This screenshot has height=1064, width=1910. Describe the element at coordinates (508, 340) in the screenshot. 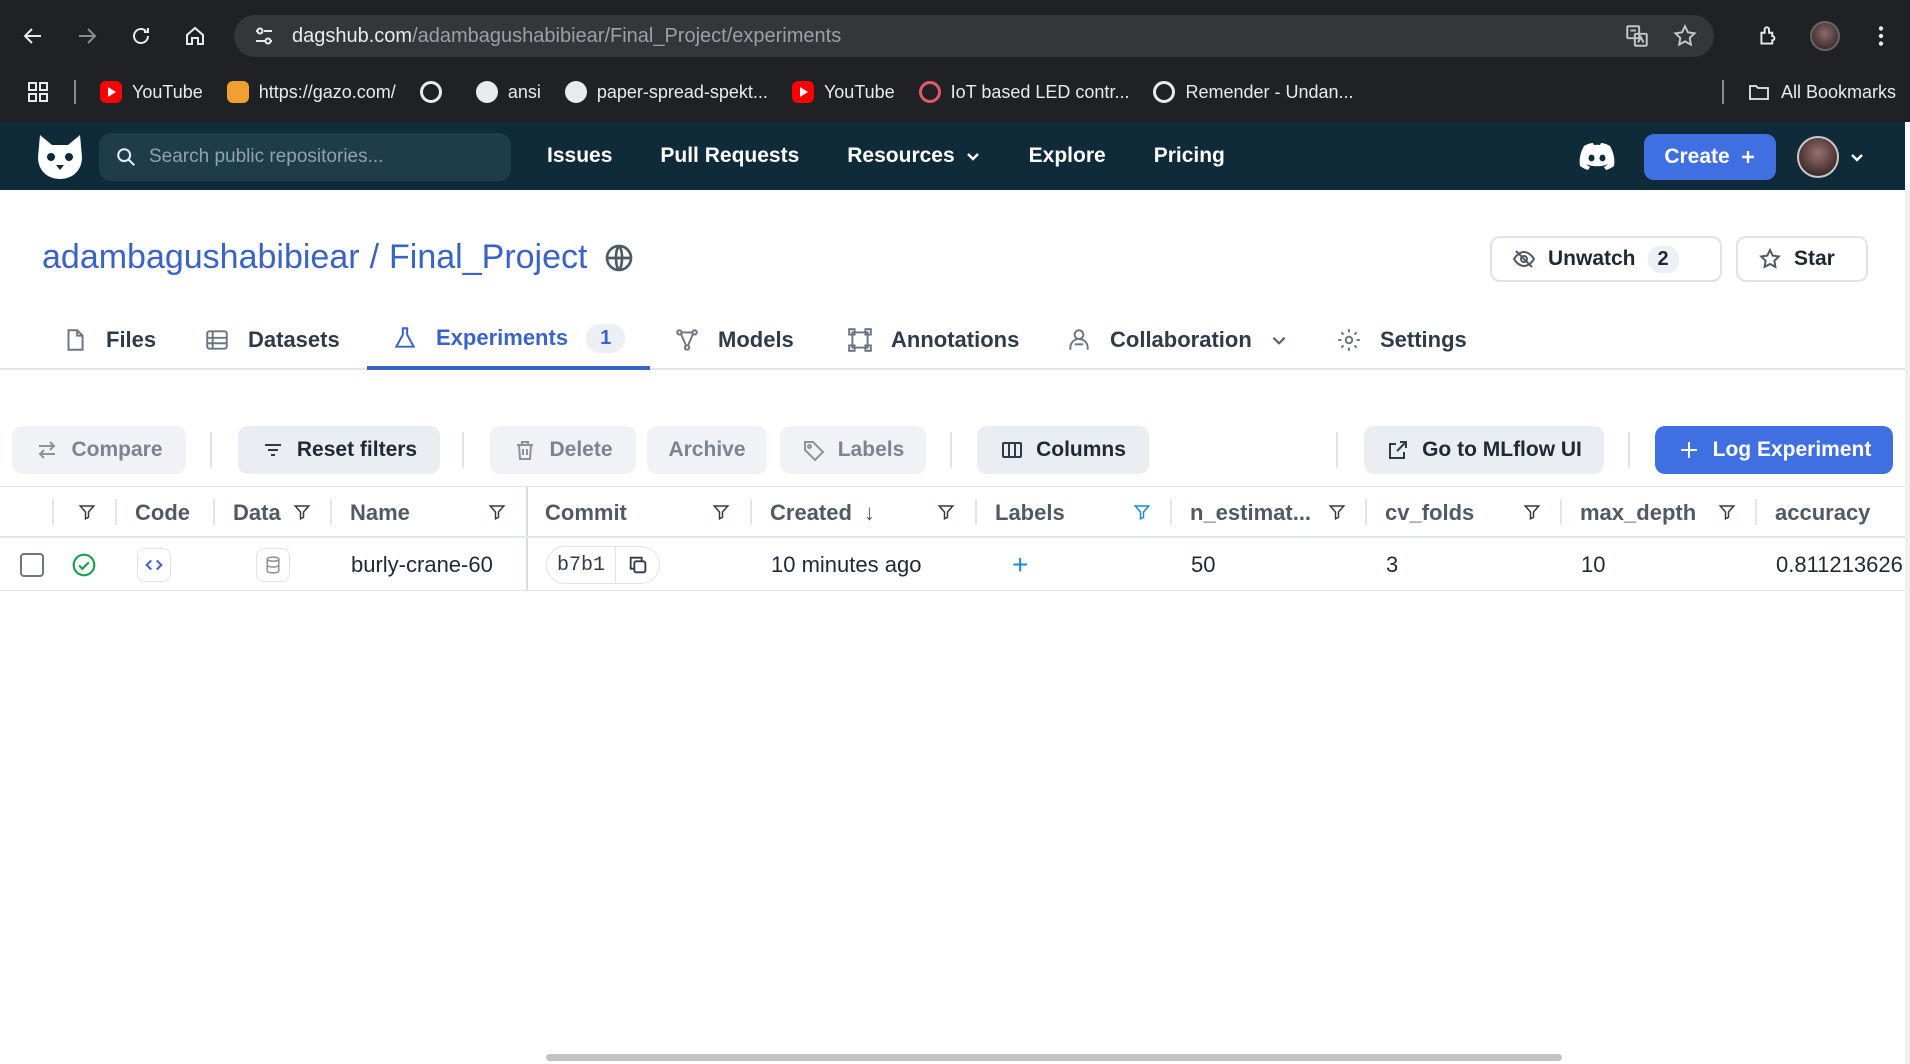

I see `tab-experiments: Experiments 1` at that location.